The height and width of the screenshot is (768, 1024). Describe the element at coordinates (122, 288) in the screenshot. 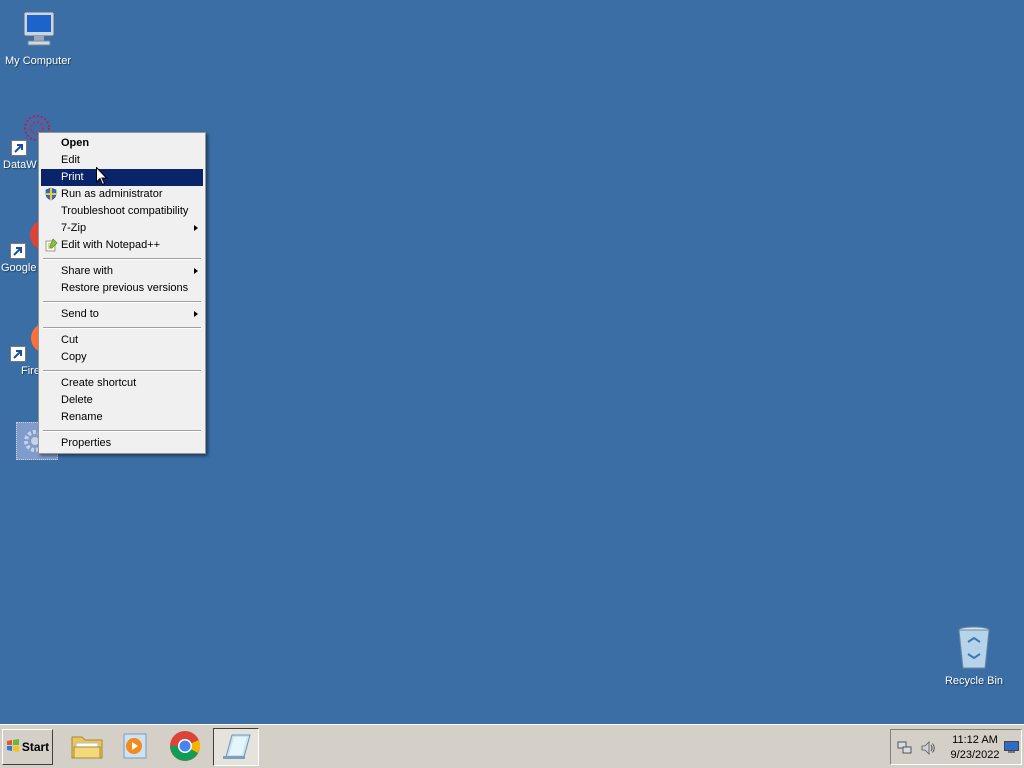

I see `menu-item-restore-previous-versions: Restore previous versions` at that location.